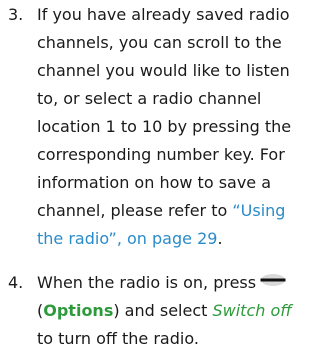 Image resolution: width=331 pixels, height=358 pixels. Describe the element at coordinates (149, 98) in the screenshot. I see `step-line: to, or select a radio channel` at that location.